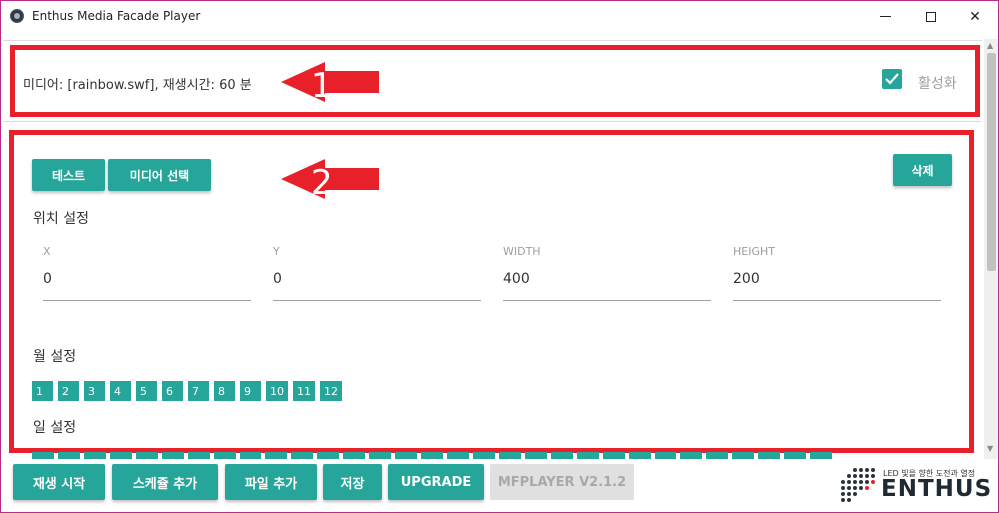  I want to click on annotation-number-2: 2, so click(322, 181).